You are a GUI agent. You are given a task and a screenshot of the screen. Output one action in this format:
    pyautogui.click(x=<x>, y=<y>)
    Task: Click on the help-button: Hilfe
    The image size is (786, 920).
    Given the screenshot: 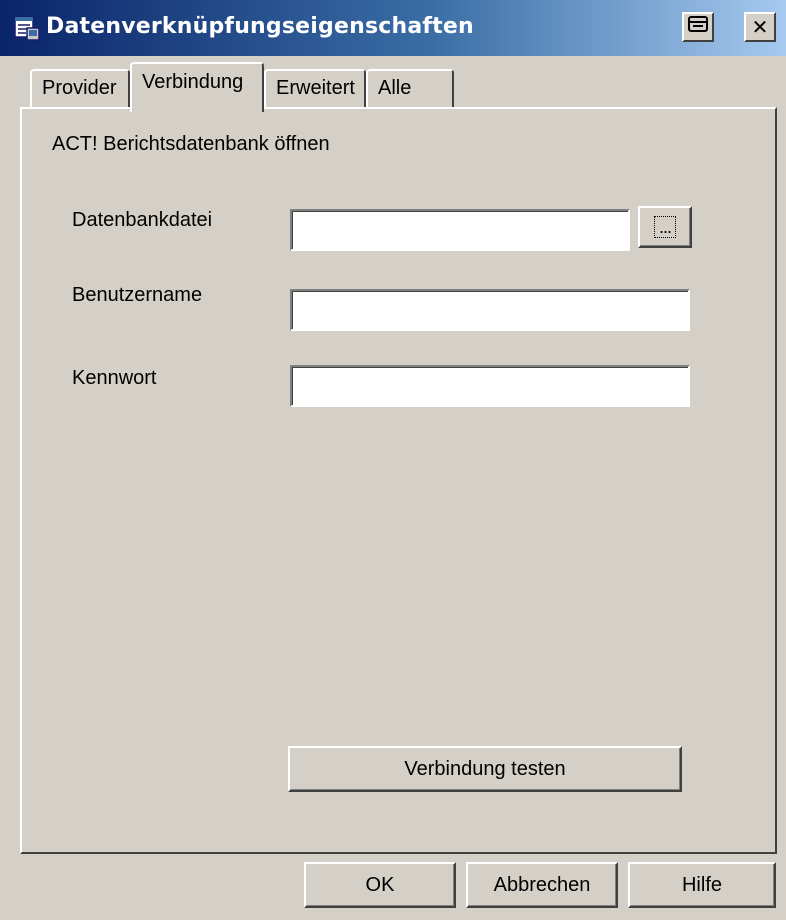 What is the action you would take?
    pyautogui.click(x=702, y=885)
    